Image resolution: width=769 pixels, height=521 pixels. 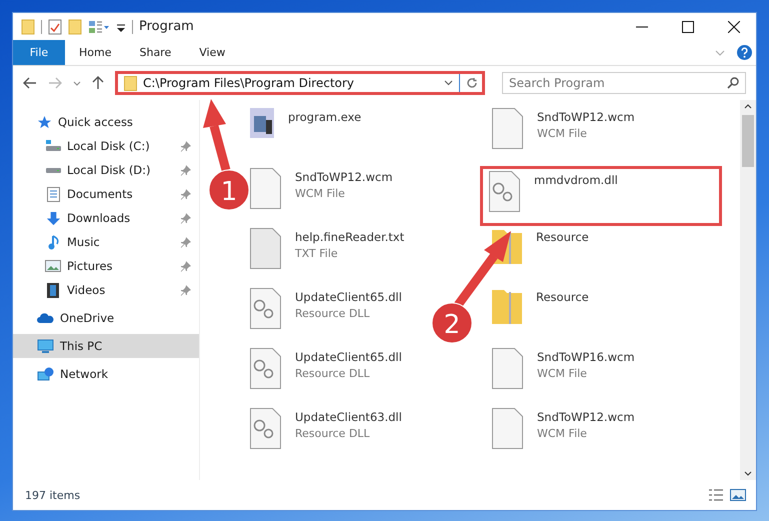 I want to click on nav-item: Music, so click(x=104, y=242).